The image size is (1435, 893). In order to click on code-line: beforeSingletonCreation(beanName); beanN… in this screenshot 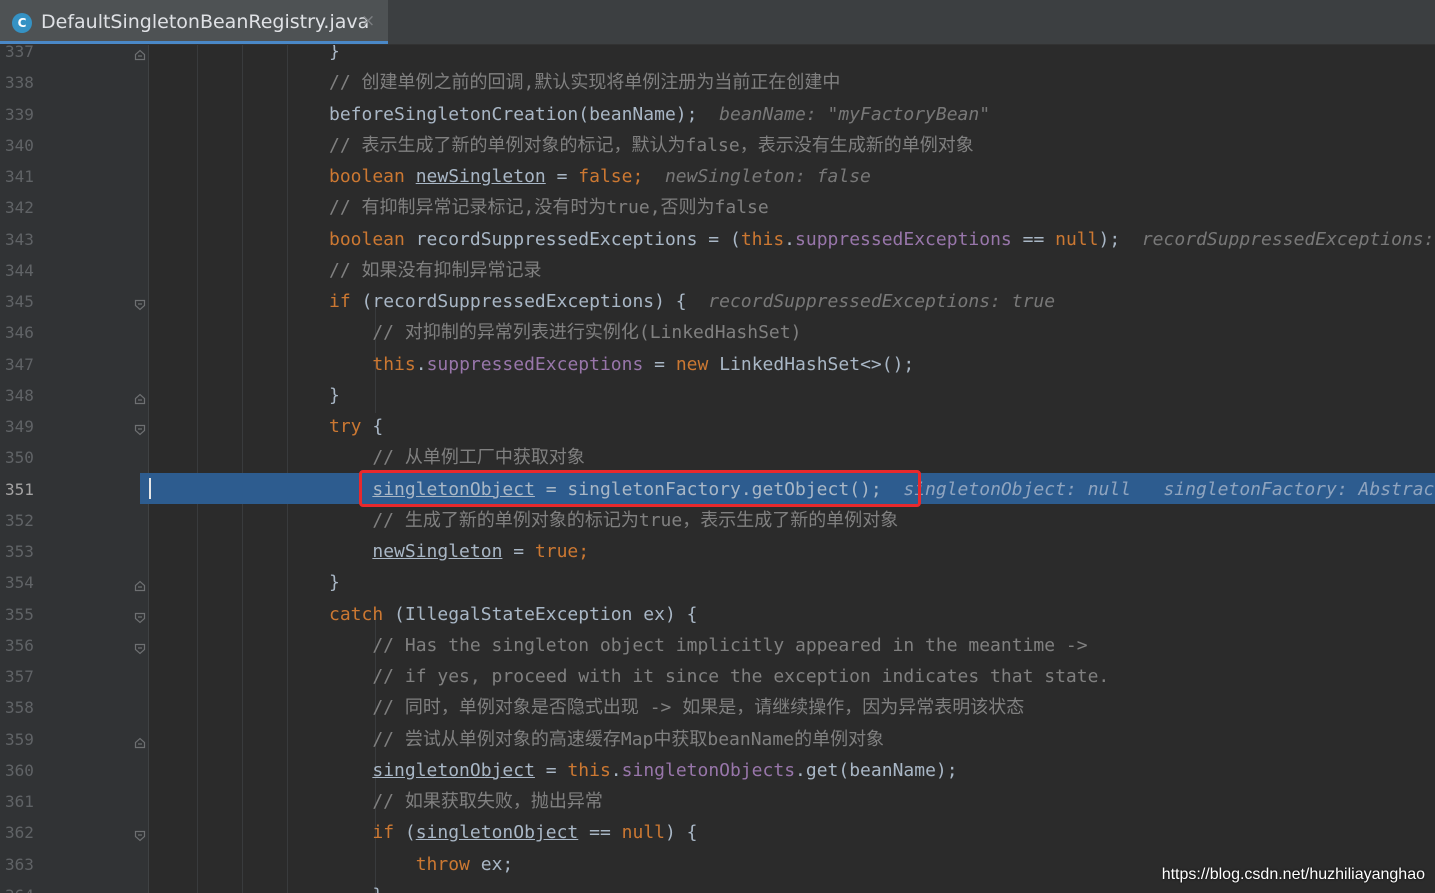, I will do `click(659, 114)`.